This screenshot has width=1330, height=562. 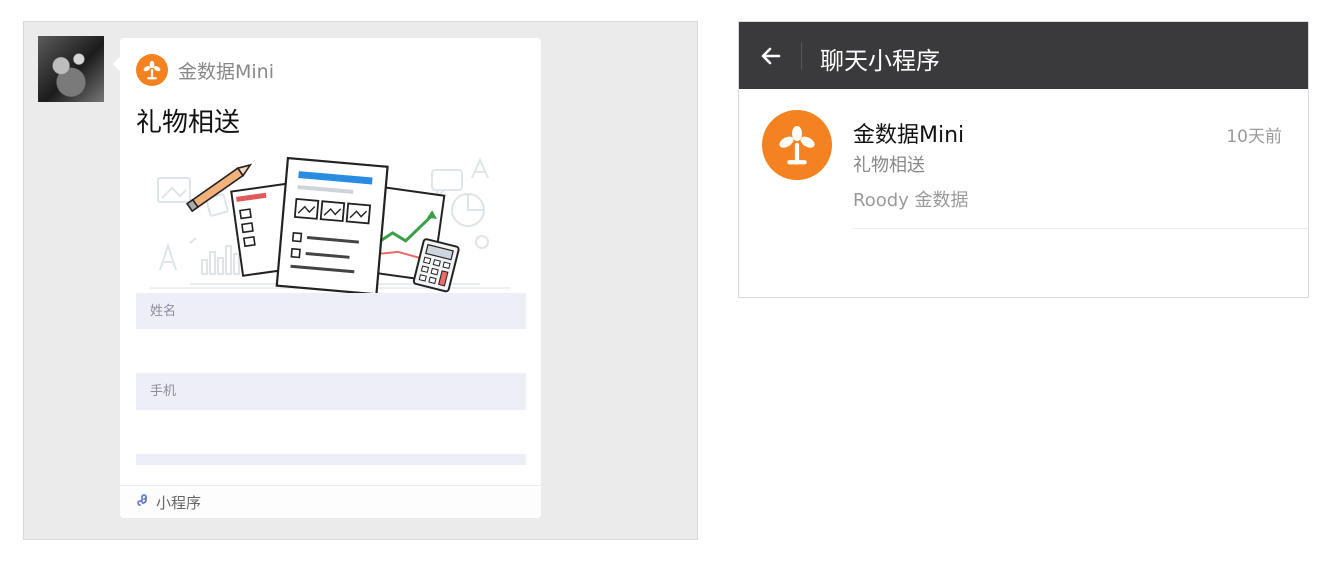 I want to click on document-illustration, so click(x=330, y=226).